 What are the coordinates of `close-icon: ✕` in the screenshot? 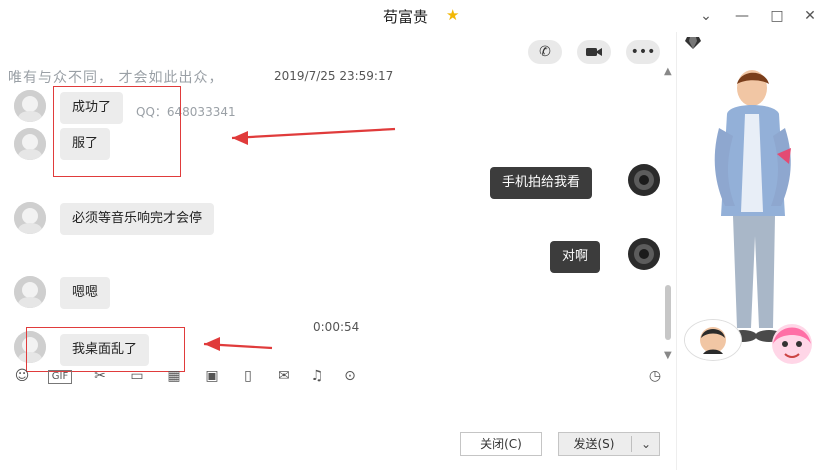 It's located at (810, 16).